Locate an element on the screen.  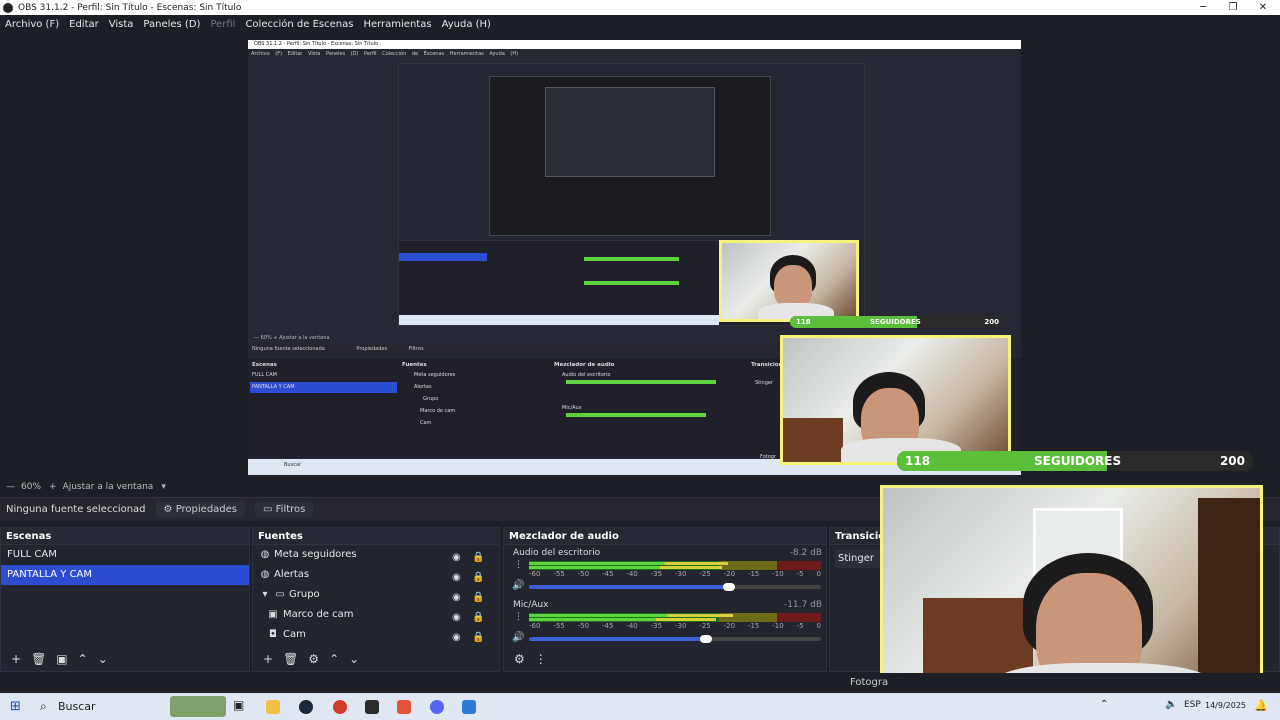
search-icon: ⌕ is located at coordinates (43, 706).